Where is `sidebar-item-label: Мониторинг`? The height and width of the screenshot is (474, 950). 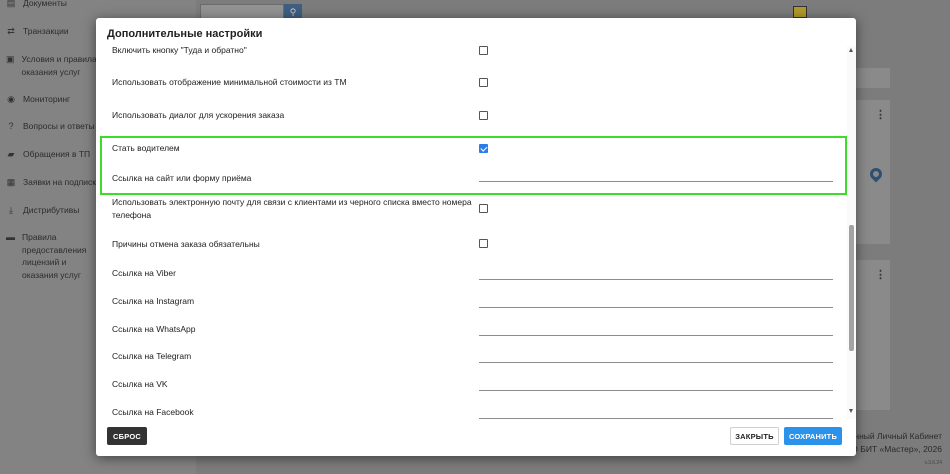 sidebar-item-label: Мониторинг is located at coordinates (47, 99).